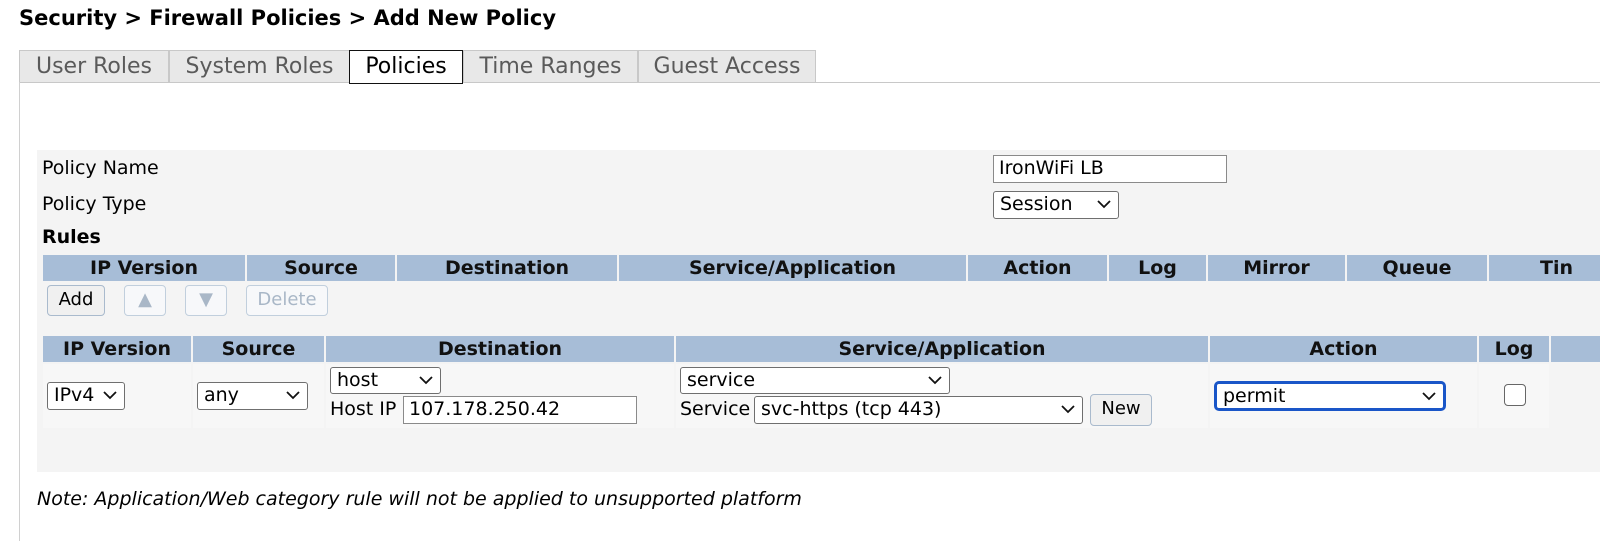 Image resolution: width=1600 pixels, height=541 pixels. Describe the element at coordinates (942, 349) in the screenshot. I see `editor-col-service: Service/Application` at that location.